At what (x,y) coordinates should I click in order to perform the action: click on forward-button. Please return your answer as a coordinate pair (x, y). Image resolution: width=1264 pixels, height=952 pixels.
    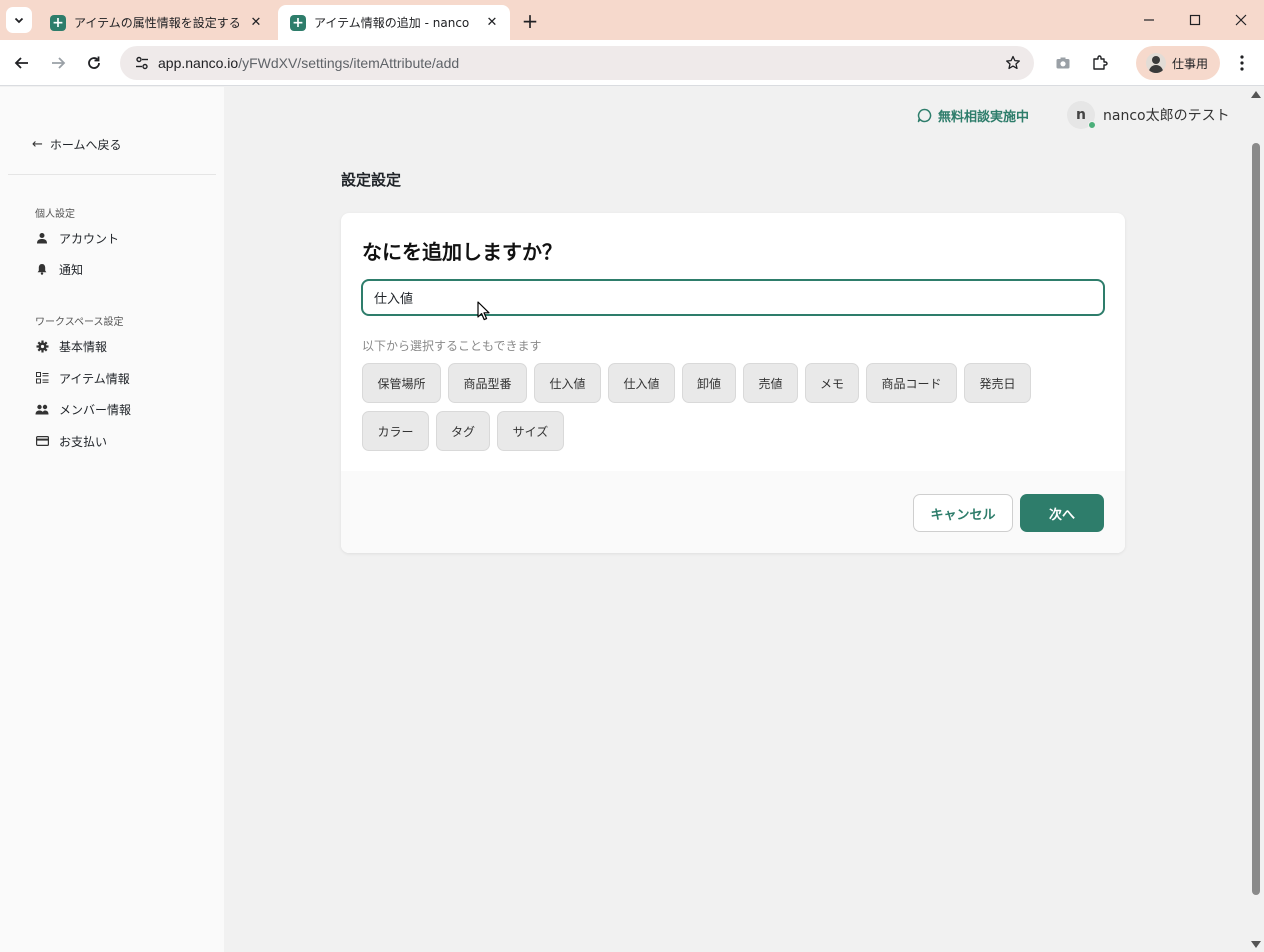
    Looking at the image, I should click on (58, 63).